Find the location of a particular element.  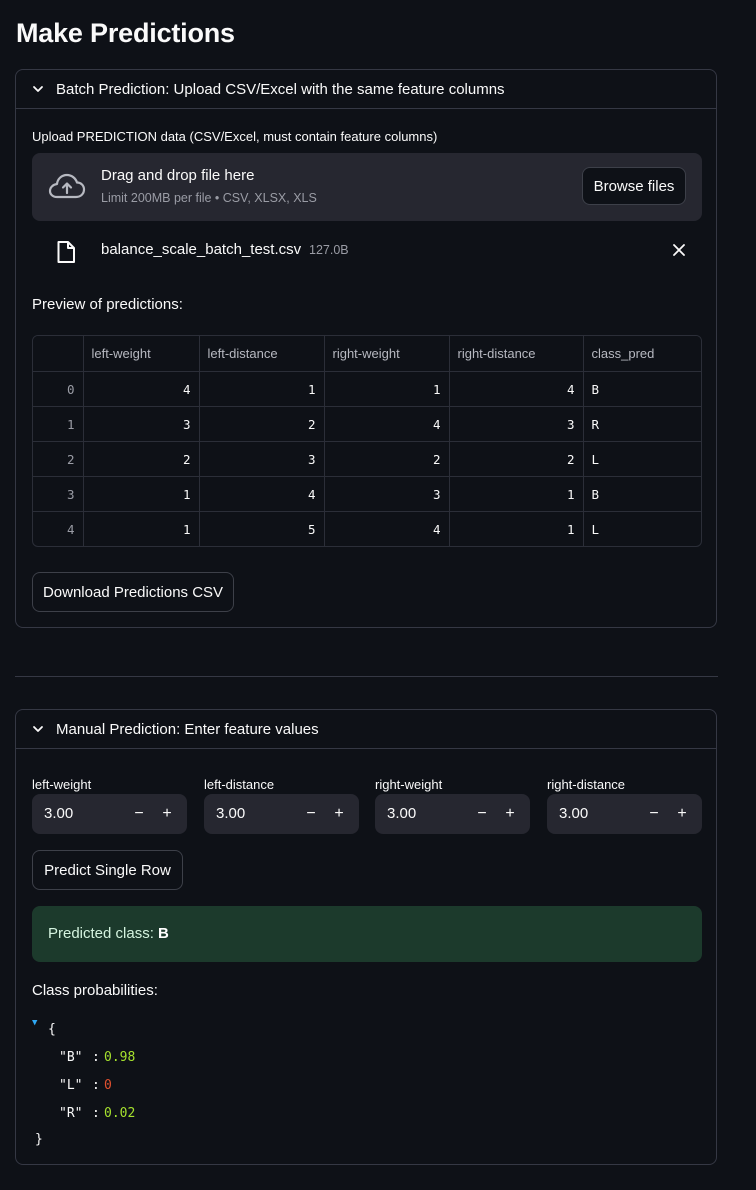

json-key: "L" is located at coordinates (71, 1085).